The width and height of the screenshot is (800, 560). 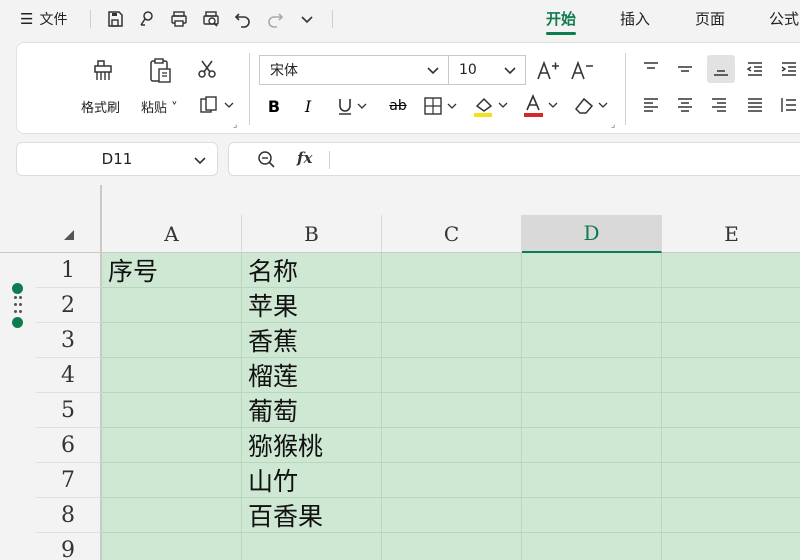 What do you see at coordinates (731, 546) in the screenshot?
I see `cell-e9` at bounding box center [731, 546].